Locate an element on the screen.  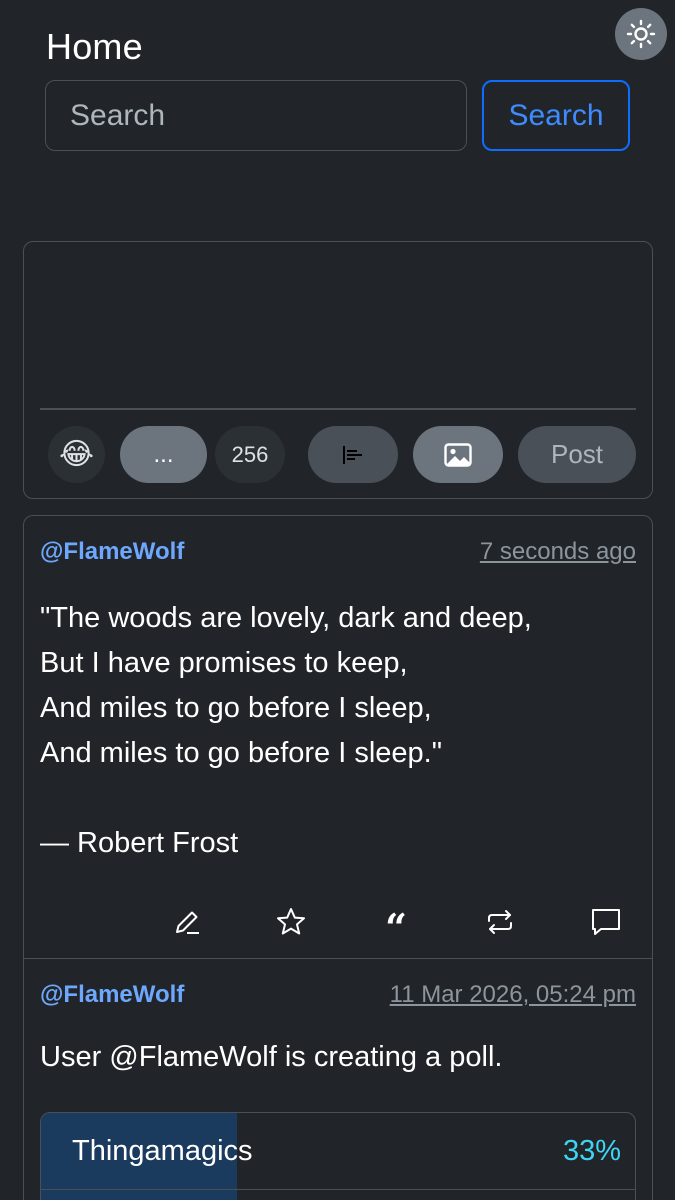
image-icon is located at coordinates (458, 454).